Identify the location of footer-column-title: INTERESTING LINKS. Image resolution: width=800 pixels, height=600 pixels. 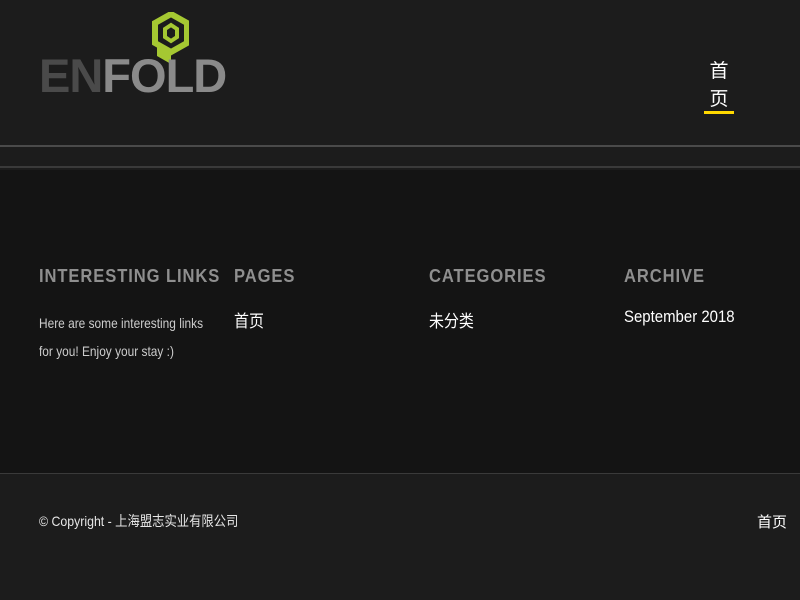
(130, 276).